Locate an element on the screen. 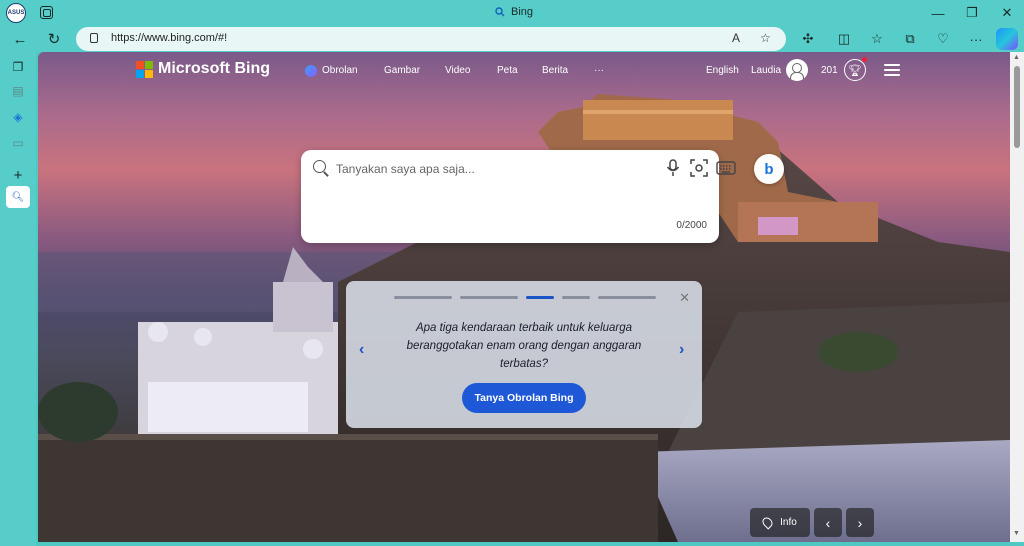 The width and height of the screenshot is (1024, 546). address-bar: https://www.bing.com/#! A ☆ is located at coordinates (431, 39).